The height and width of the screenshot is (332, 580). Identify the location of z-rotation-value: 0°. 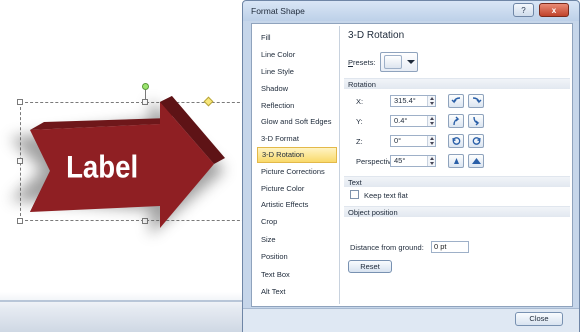
(398, 140).